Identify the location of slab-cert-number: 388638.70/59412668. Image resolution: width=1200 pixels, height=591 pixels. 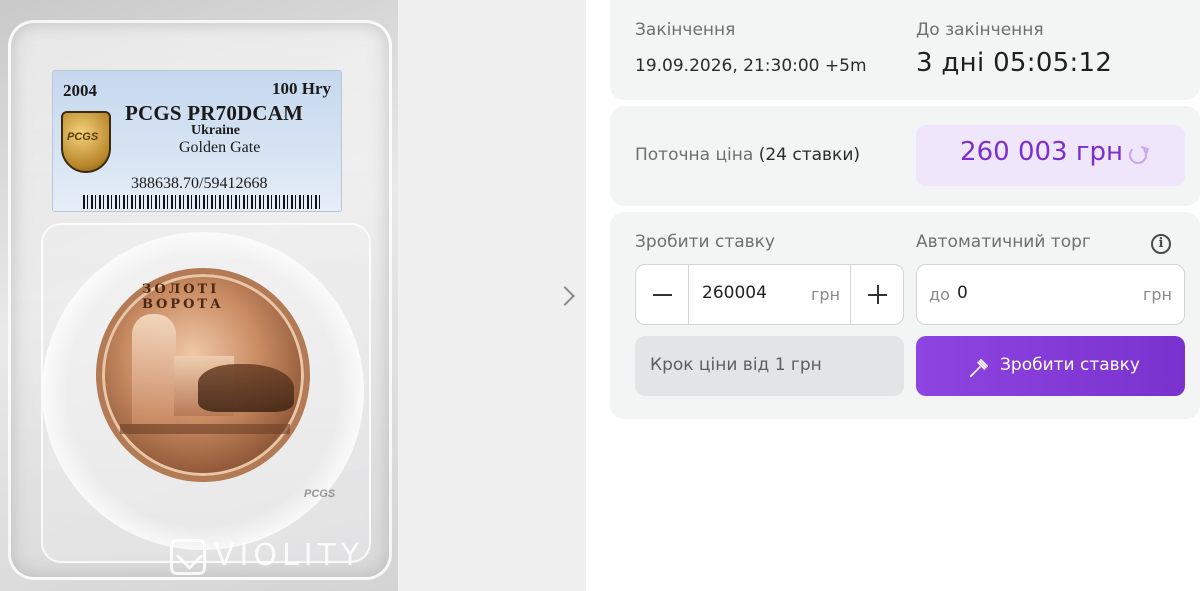
(199, 183).